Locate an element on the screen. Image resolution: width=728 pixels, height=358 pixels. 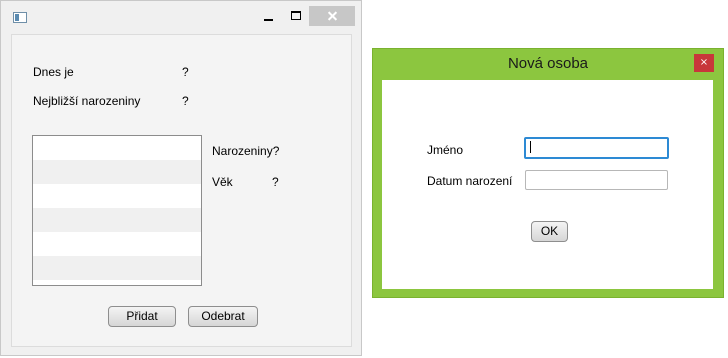
app-icon is located at coordinates (20, 17).